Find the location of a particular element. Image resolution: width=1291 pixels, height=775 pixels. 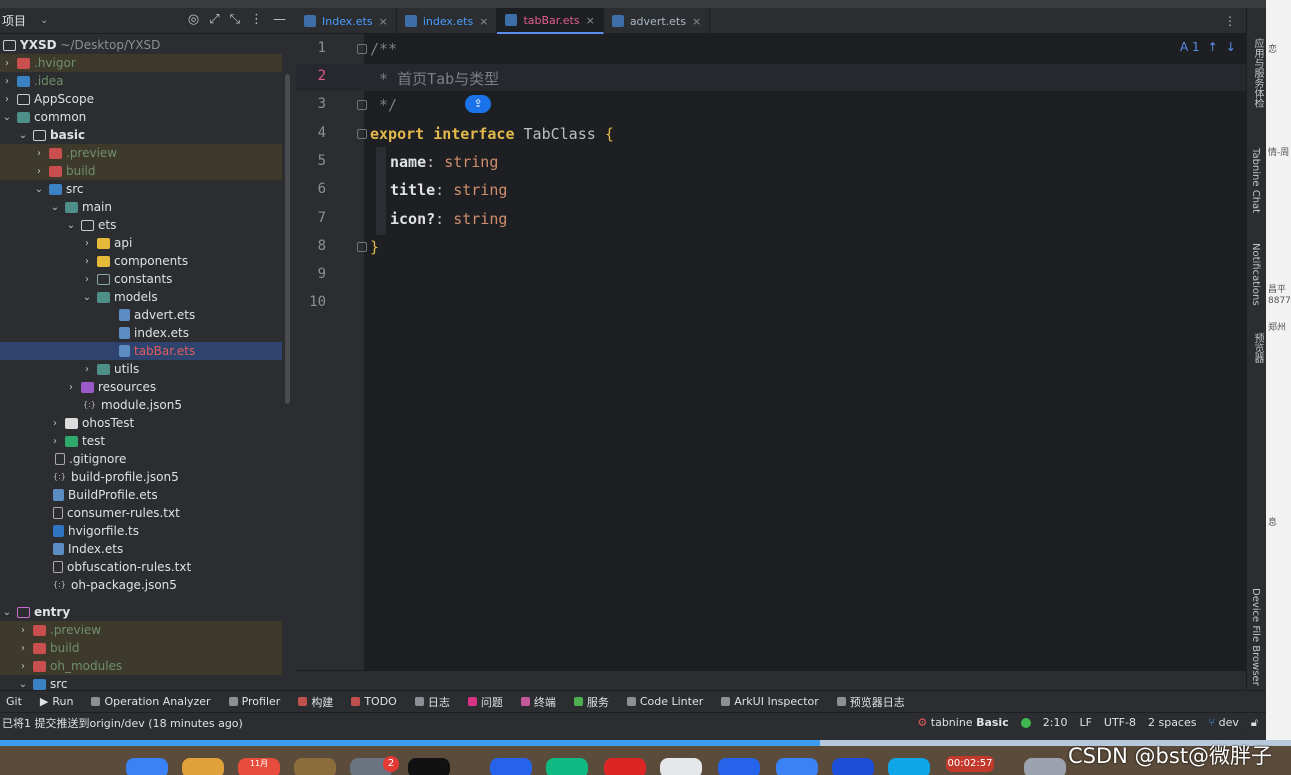

tree-item: advert.ets is located at coordinates (141, 315).